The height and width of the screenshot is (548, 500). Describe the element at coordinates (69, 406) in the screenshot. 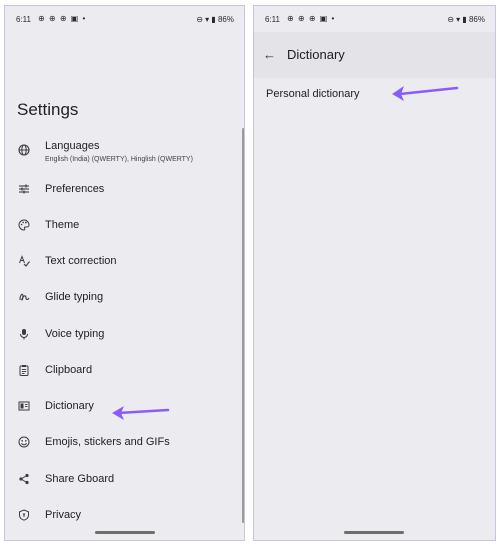

I see `settings-item-label: Dictionary` at that location.